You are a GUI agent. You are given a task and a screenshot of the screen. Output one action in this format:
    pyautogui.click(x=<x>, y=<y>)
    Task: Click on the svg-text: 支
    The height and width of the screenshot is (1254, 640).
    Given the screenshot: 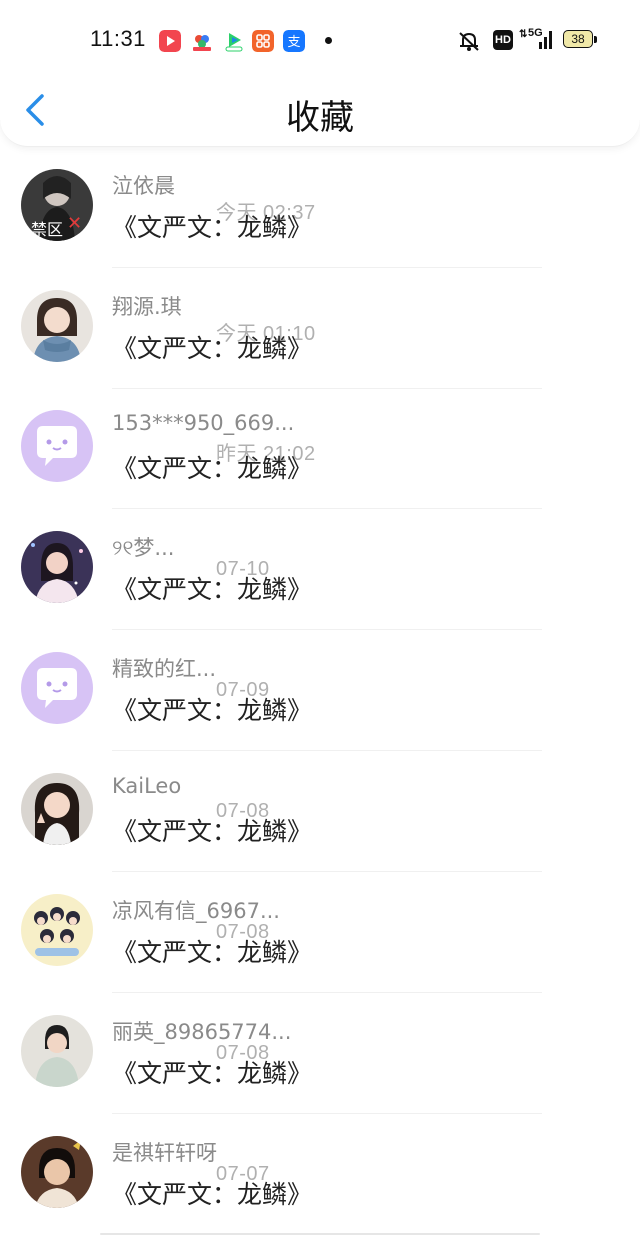 What is the action you would take?
    pyautogui.click(x=293, y=42)
    